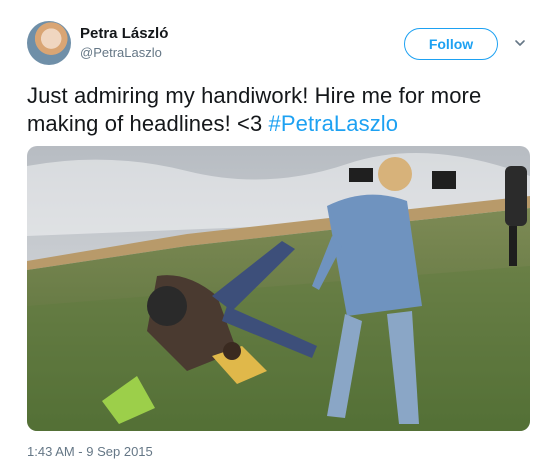  What do you see at coordinates (49, 43) in the screenshot?
I see `avatar` at bounding box center [49, 43].